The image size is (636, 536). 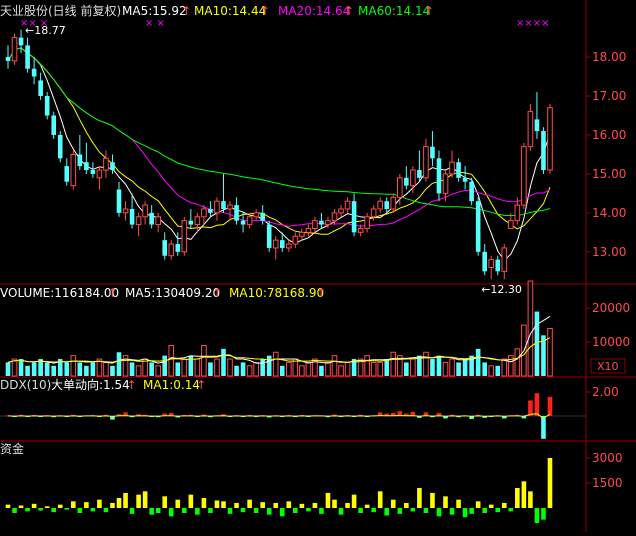 What do you see at coordinates (609, 213) in the screenshot?
I see `price-axis-label: 14.00` at bounding box center [609, 213].